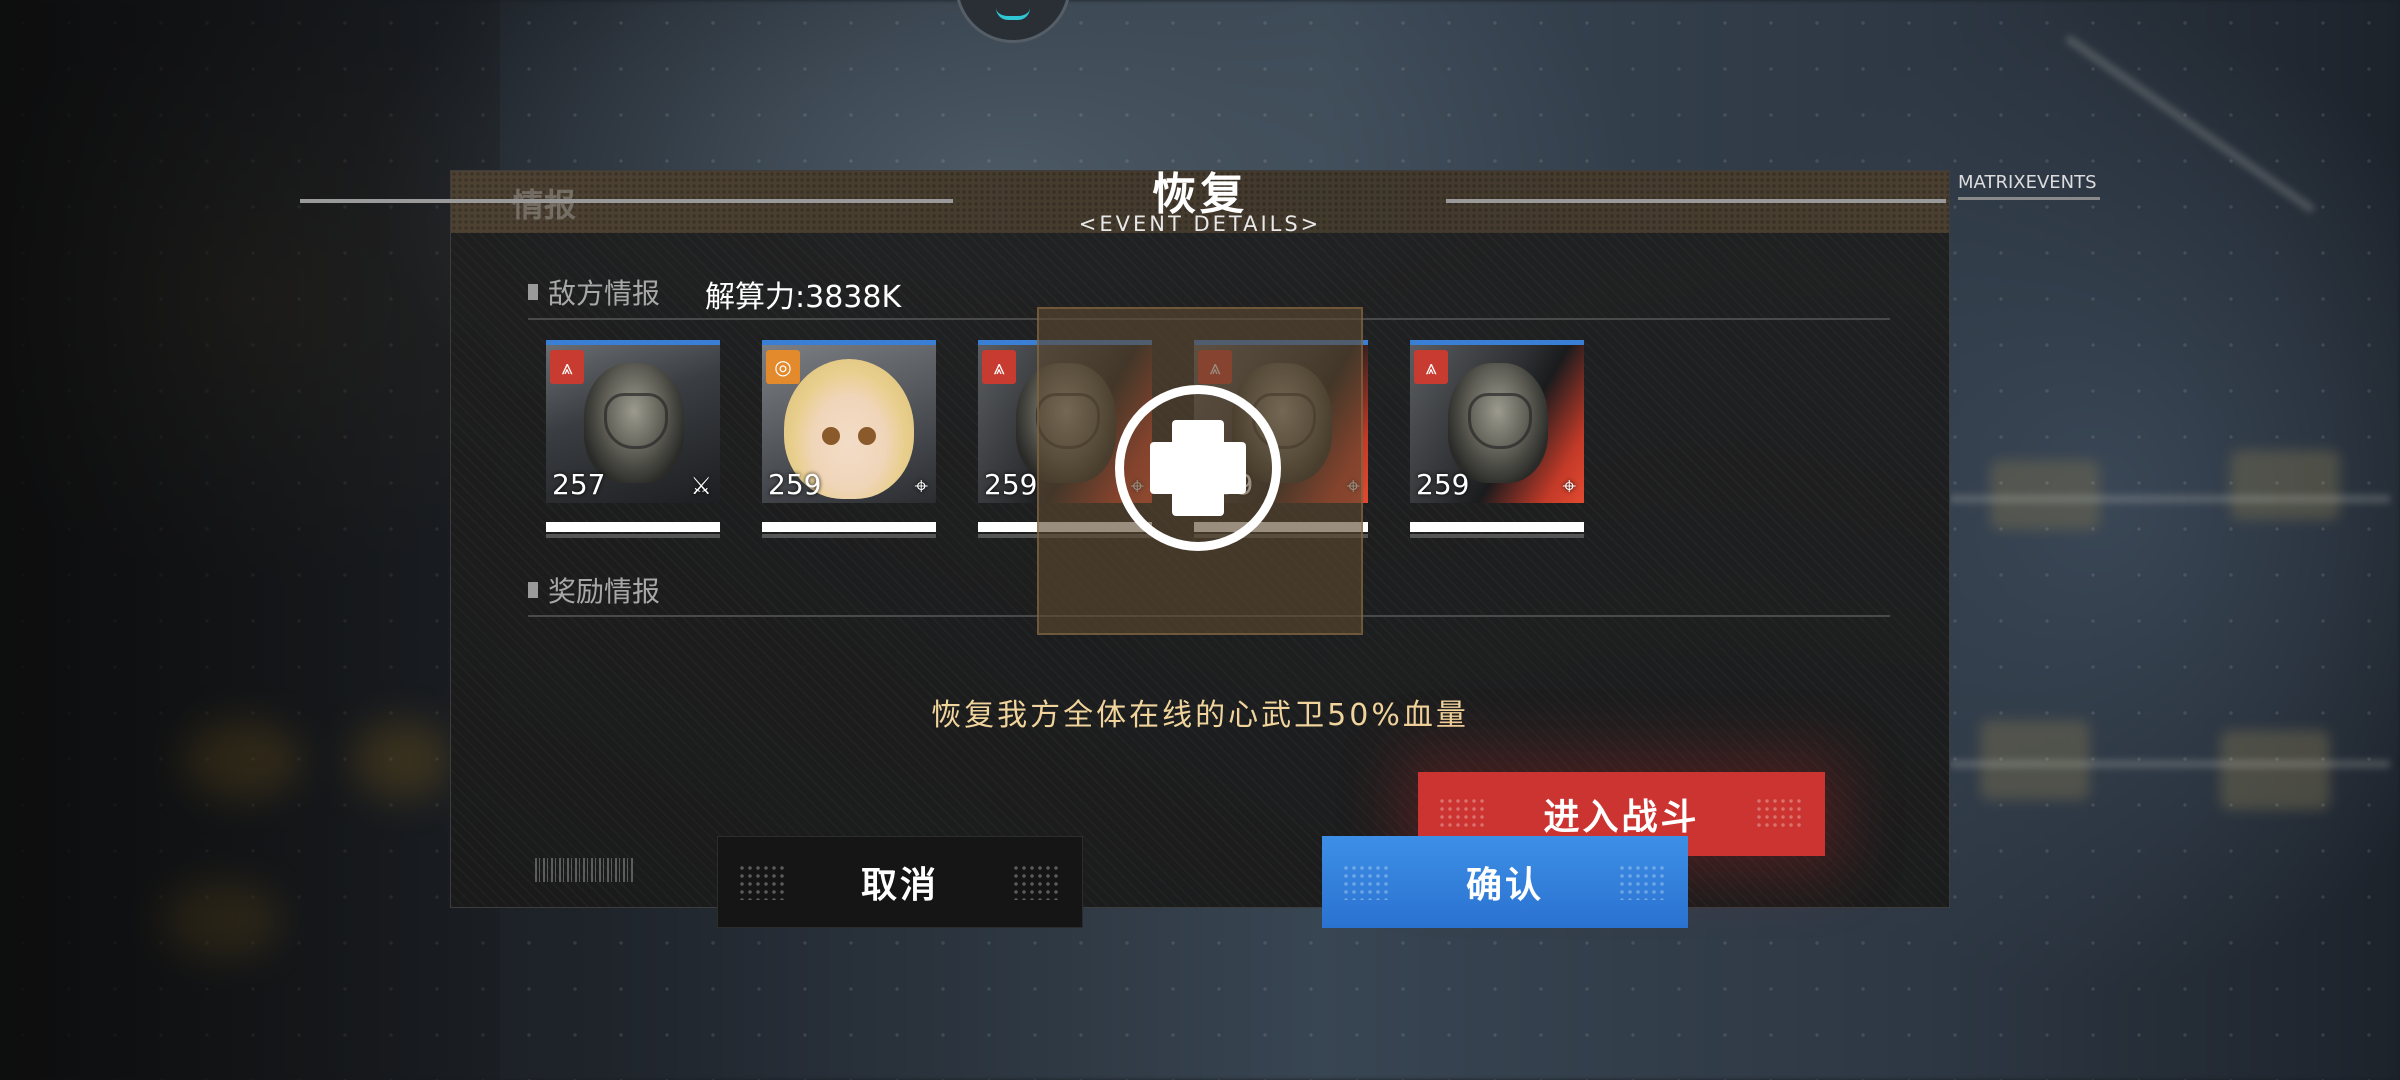  Describe the element at coordinates (585, 870) in the screenshot. I see `barcode-decoration` at that location.